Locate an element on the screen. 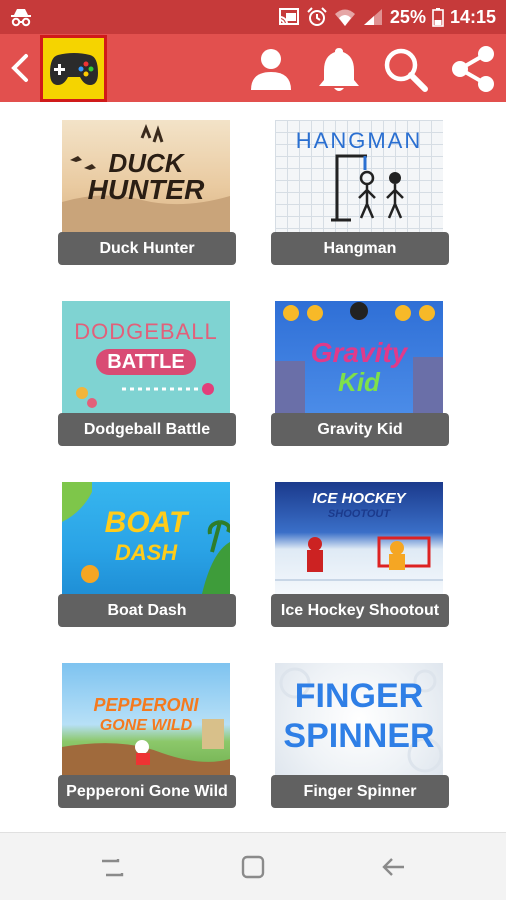  game-tile-duck-hunter: DUCK HUNTER Duck Hunter is located at coordinates (148, 195).